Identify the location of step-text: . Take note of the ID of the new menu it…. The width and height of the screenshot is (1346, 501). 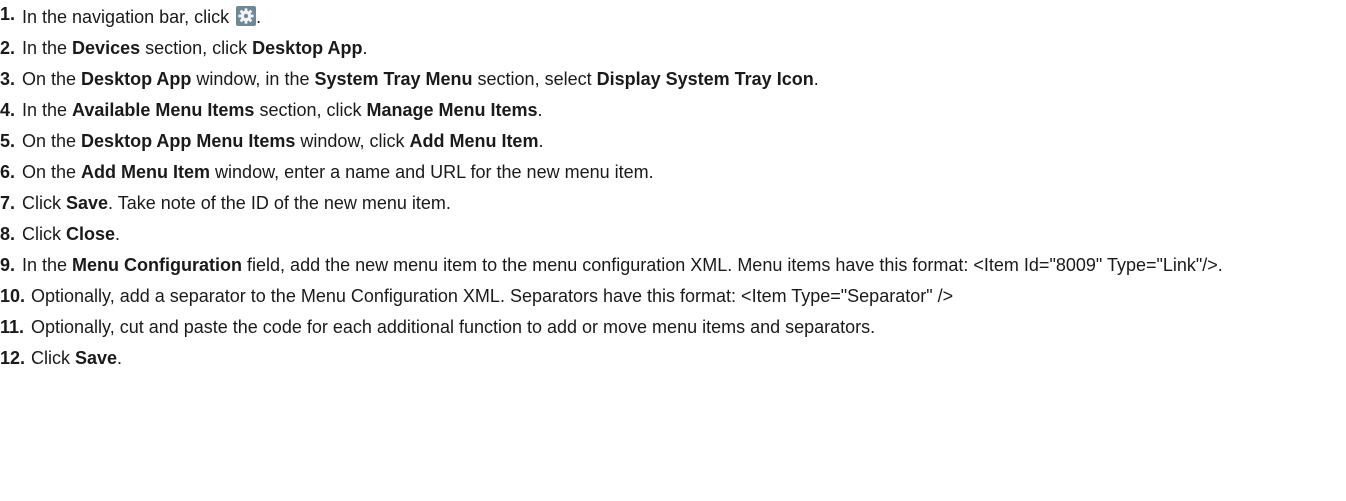
(279, 203).